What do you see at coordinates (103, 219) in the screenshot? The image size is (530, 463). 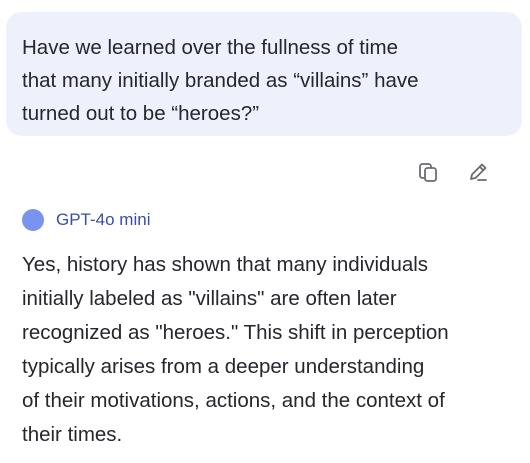 I see `model-name-label: GPT-4o mini` at bounding box center [103, 219].